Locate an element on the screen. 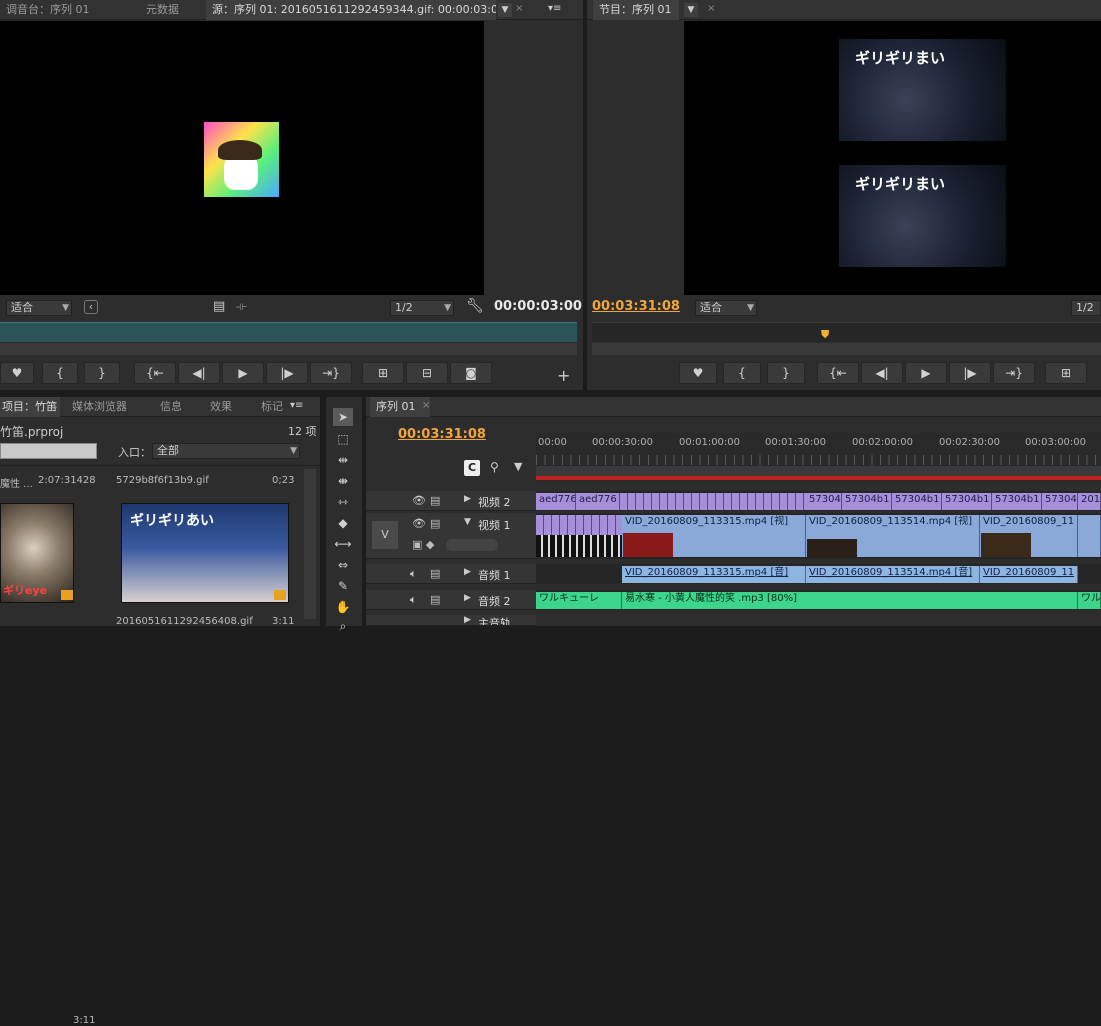  search-input is located at coordinates (48, 451).